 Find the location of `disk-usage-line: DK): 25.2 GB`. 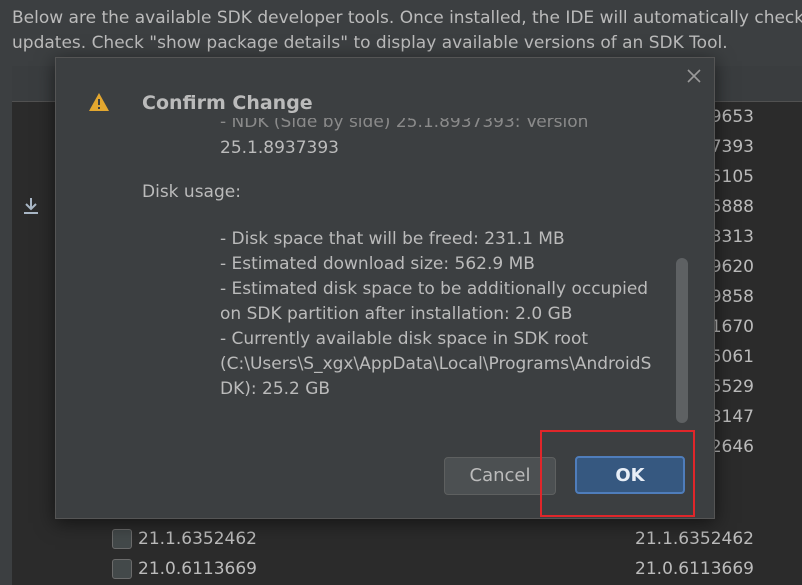

disk-usage-line: DK): 25.2 GB is located at coordinates (275, 389).